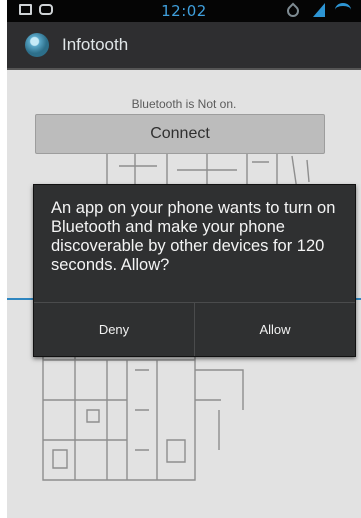 The image size is (361, 518). Describe the element at coordinates (184, 104) in the screenshot. I see `bluetooth-status-text: Bluetooth is Not on.` at that location.